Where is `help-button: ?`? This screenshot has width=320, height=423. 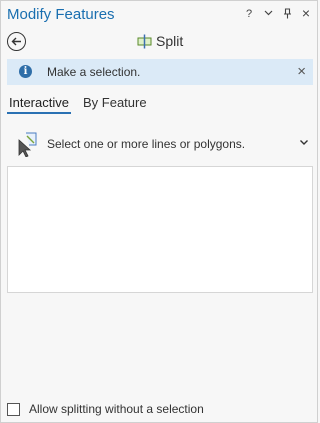
help-button: ? is located at coordinates (249, 15).